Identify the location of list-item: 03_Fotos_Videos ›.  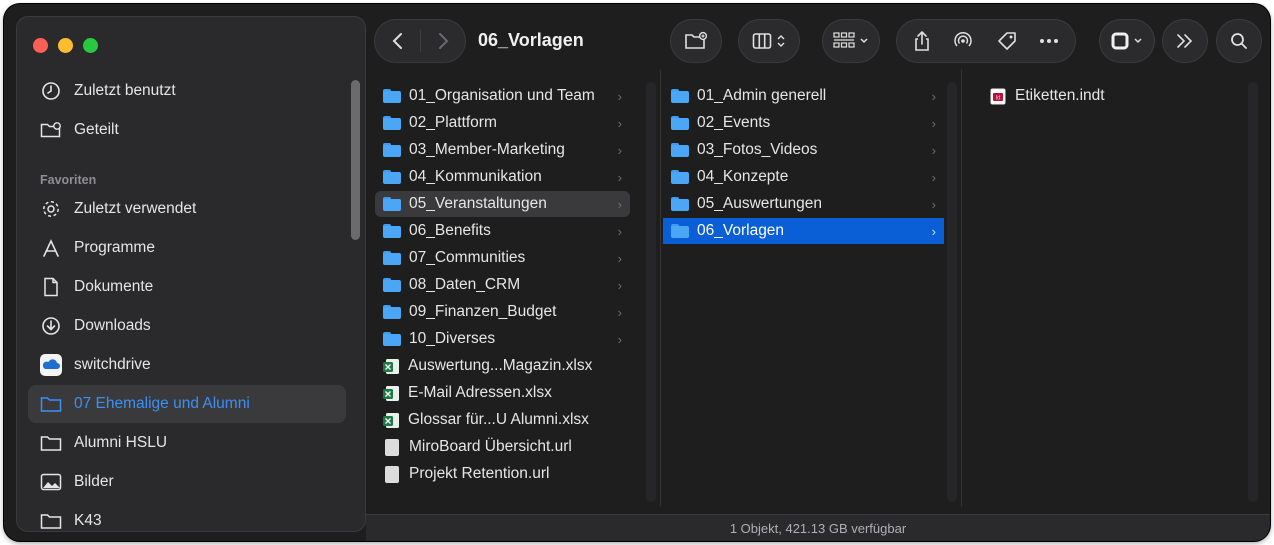
(803, 150).